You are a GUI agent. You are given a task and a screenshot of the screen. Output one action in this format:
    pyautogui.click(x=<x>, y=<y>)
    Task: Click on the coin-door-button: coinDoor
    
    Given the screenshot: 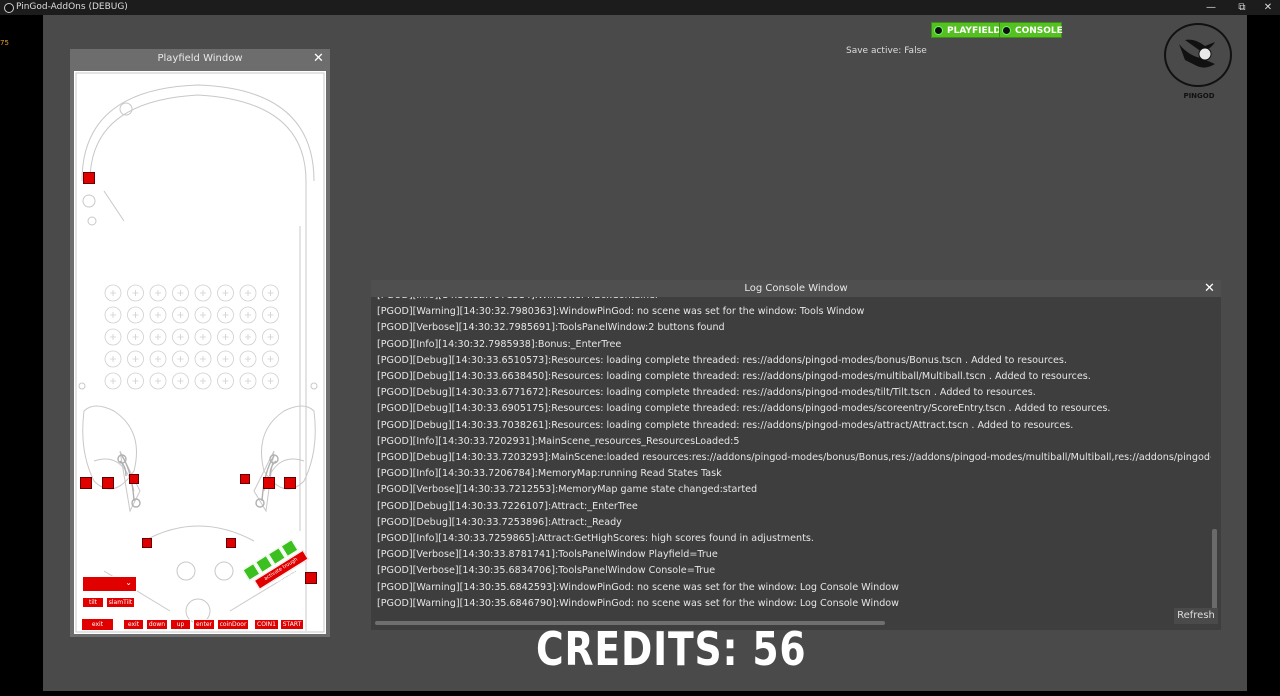 What is the action you would take?
    pyautogui.click(x=233, y=624)
    